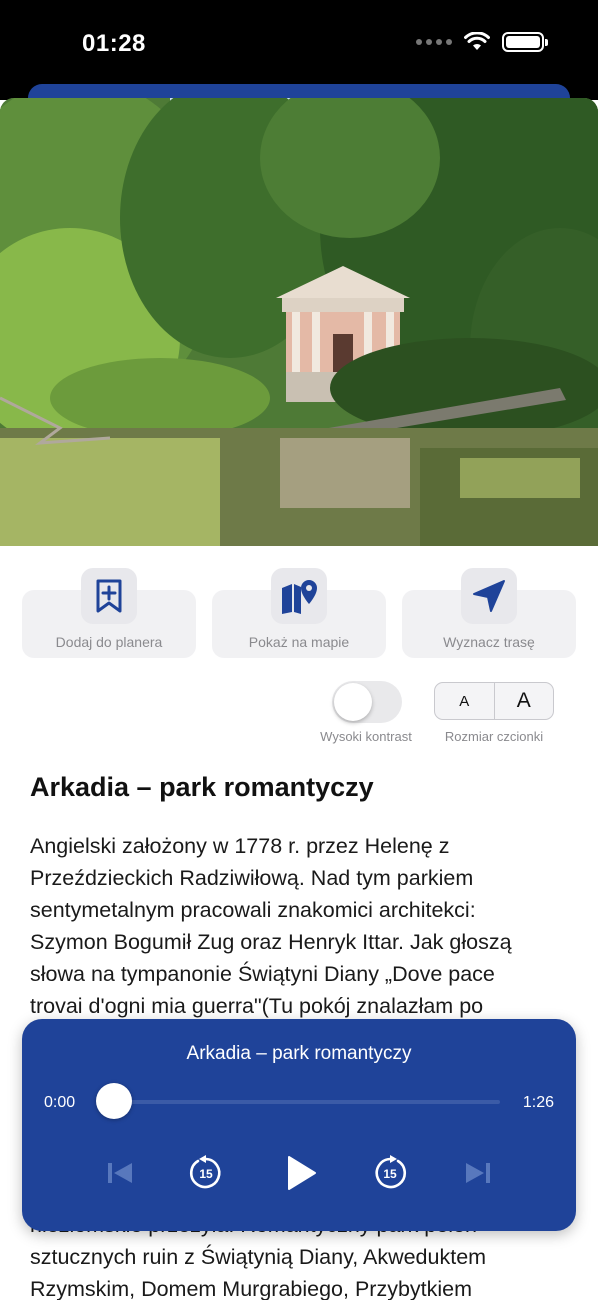 Image resolution: width=598 pixels, height=1300 pixels. What do you see at coordinates (109, 642) in the screenshot?
I see `add-to-planner-label: Dodaj do planera` at bounding box center [109, 642].